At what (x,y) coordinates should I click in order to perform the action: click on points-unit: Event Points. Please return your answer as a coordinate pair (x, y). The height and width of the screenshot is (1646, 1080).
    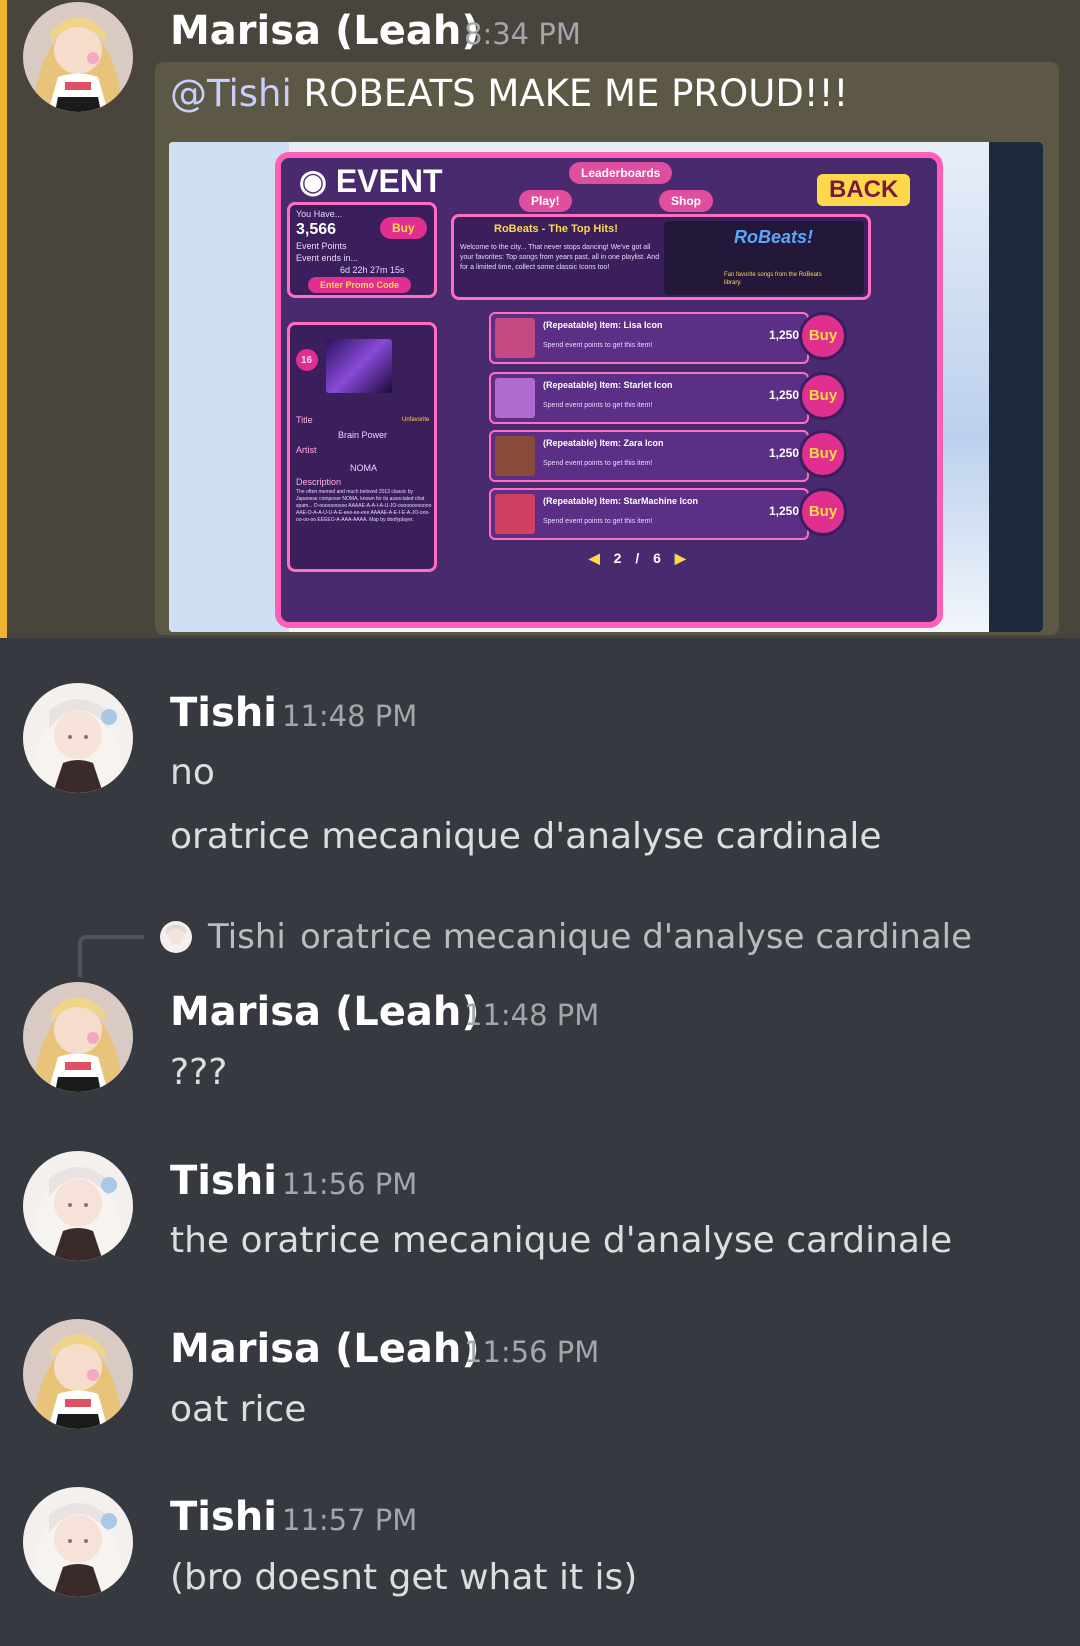
    Looking at the image, I should click on (321, 246).